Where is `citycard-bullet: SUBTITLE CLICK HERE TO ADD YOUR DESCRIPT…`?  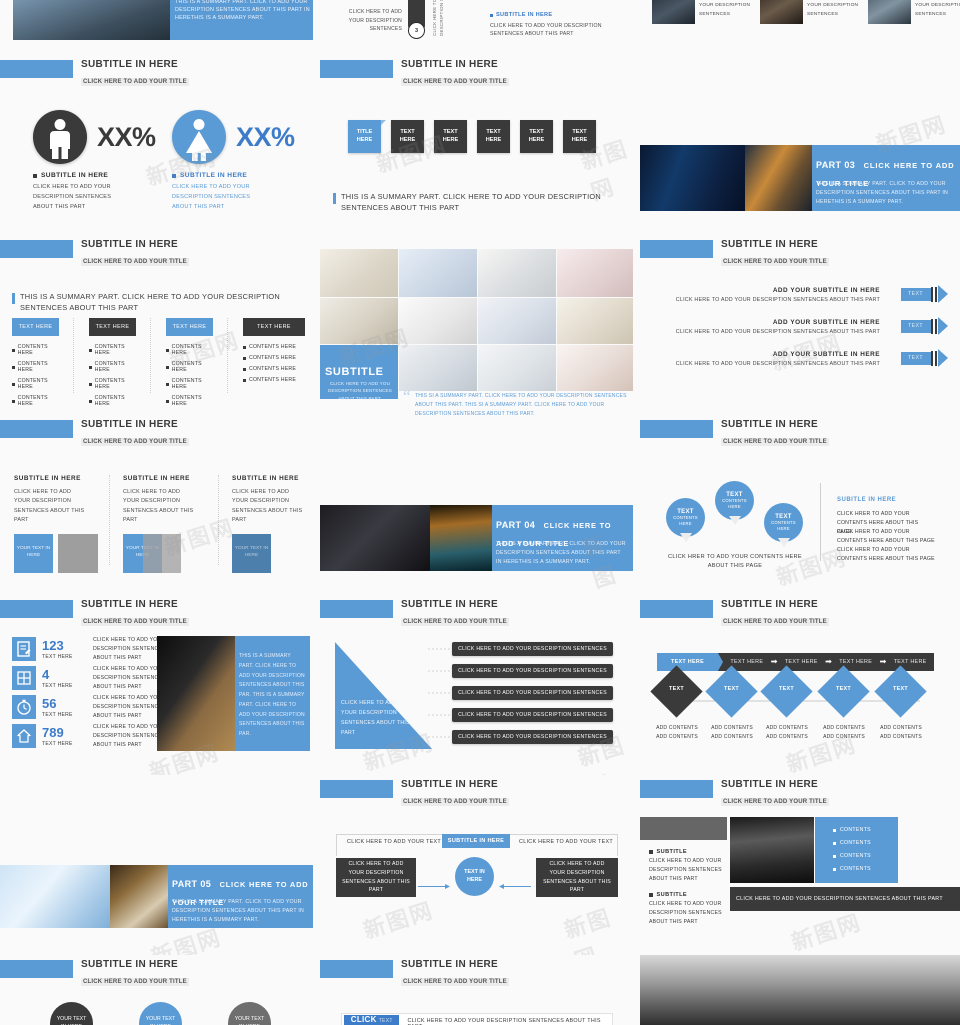
citycard-bullet: SUBTITLE CLICK HERE TO ADD YOUR DESCRIPT… is located at coordinates (686, 909).